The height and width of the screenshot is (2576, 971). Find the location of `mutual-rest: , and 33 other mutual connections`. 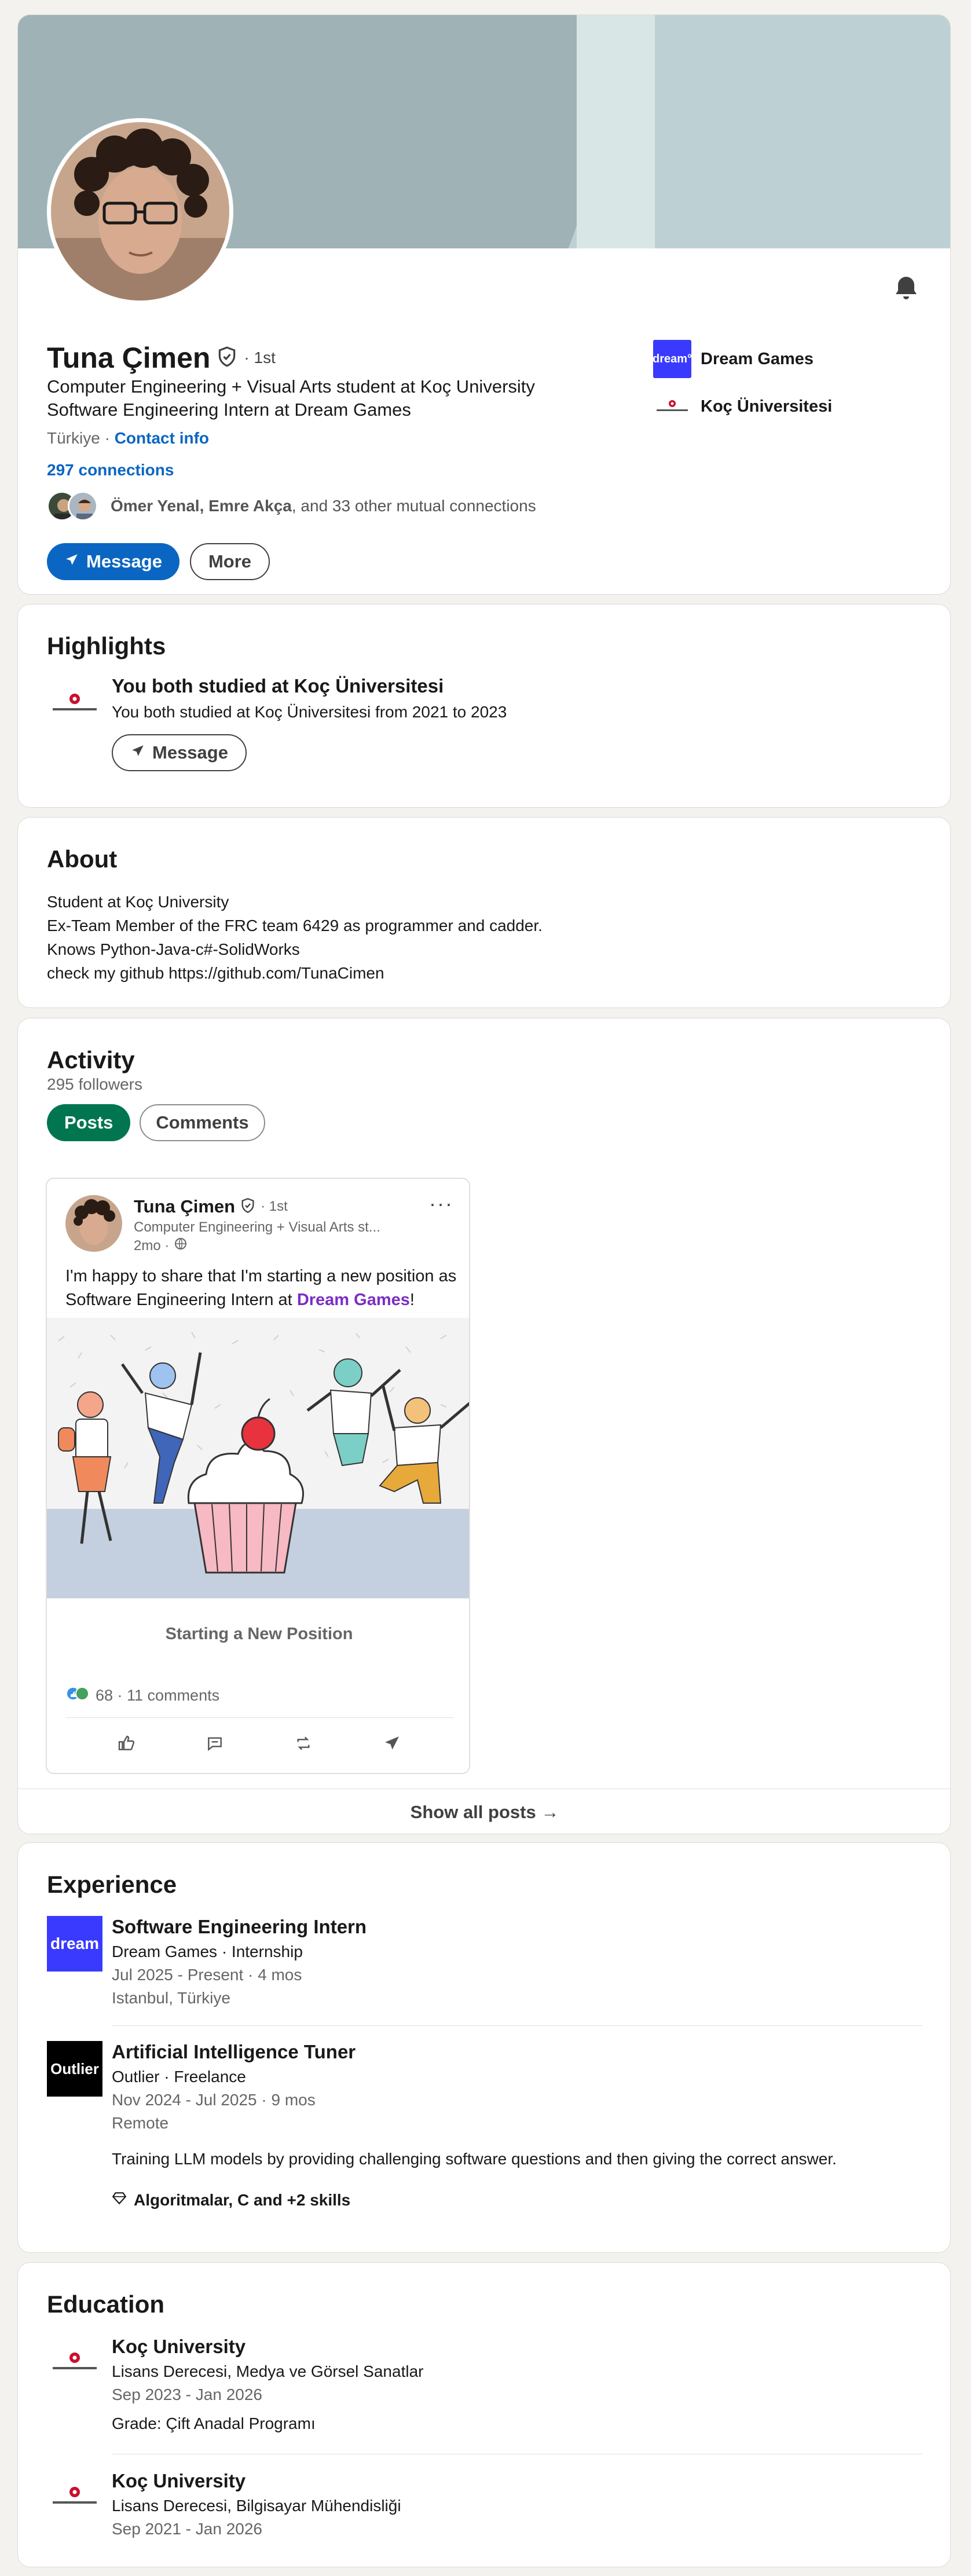

mutual-rest: , and 33 other mutual connections is located at coordinates (414, 506).